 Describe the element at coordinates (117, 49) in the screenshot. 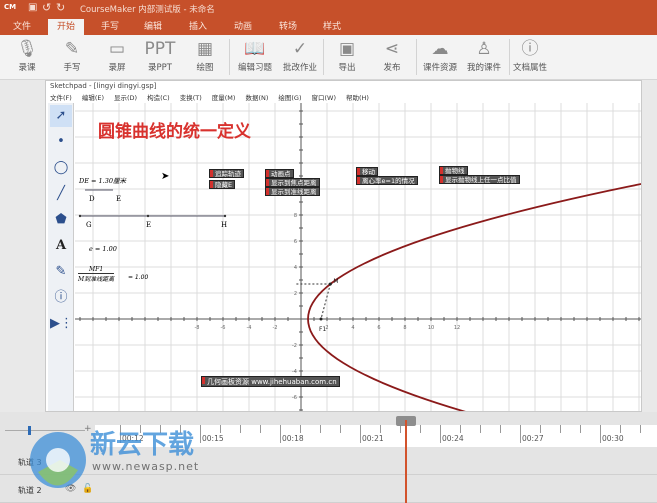

I see `screen-icon: ▭` at that location.